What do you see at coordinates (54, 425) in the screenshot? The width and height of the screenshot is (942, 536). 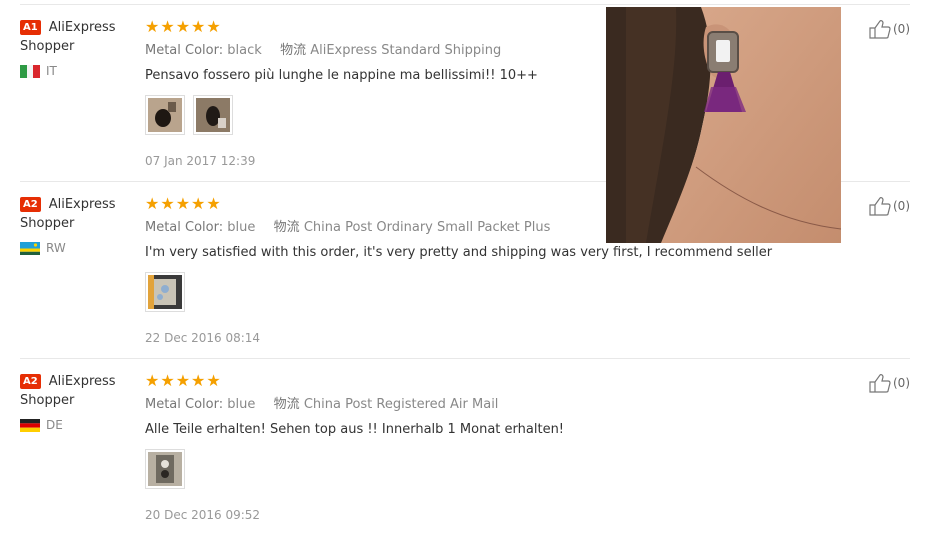 I see `reviewer-country: DE` at bounding box center [54, 425].